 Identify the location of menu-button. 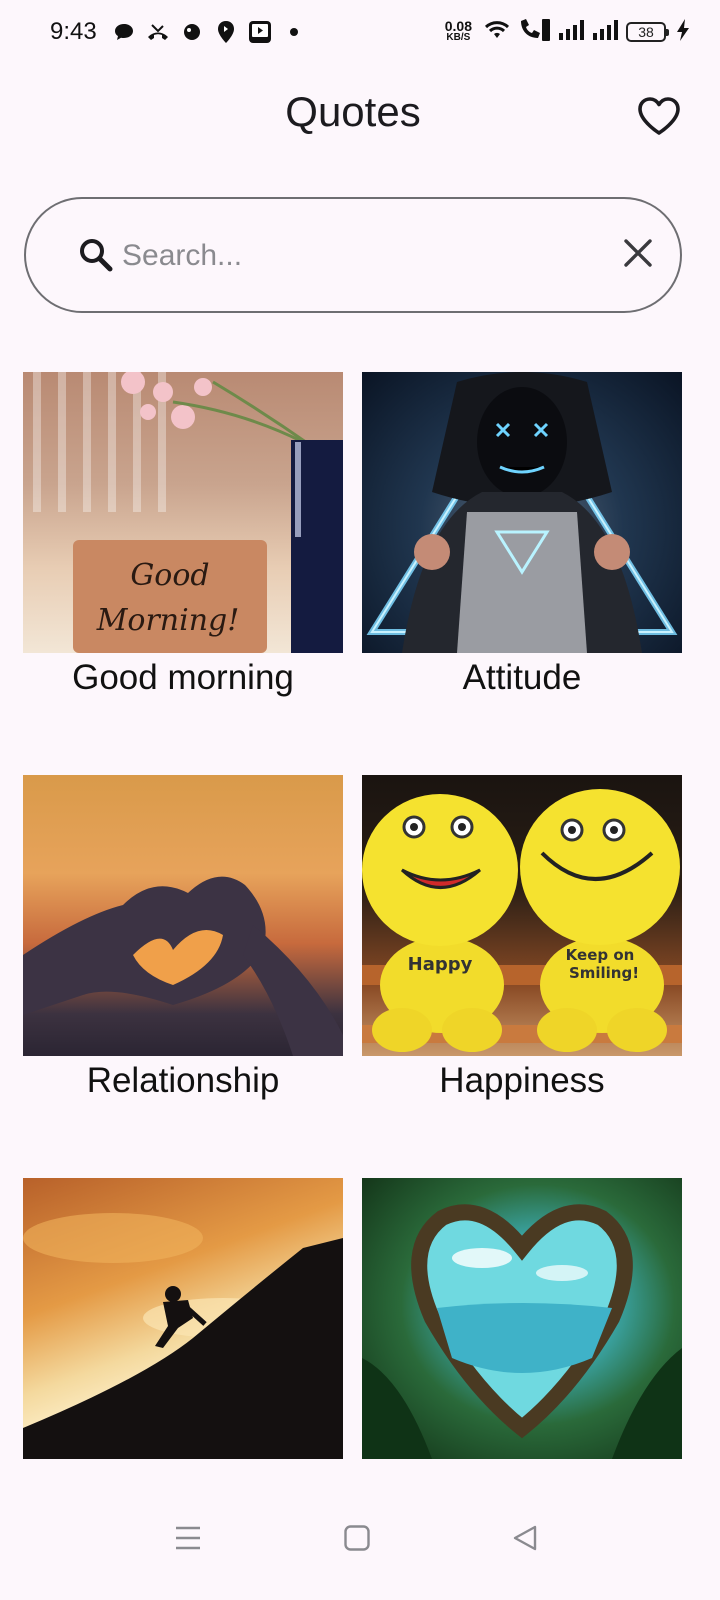
(188, 1540).